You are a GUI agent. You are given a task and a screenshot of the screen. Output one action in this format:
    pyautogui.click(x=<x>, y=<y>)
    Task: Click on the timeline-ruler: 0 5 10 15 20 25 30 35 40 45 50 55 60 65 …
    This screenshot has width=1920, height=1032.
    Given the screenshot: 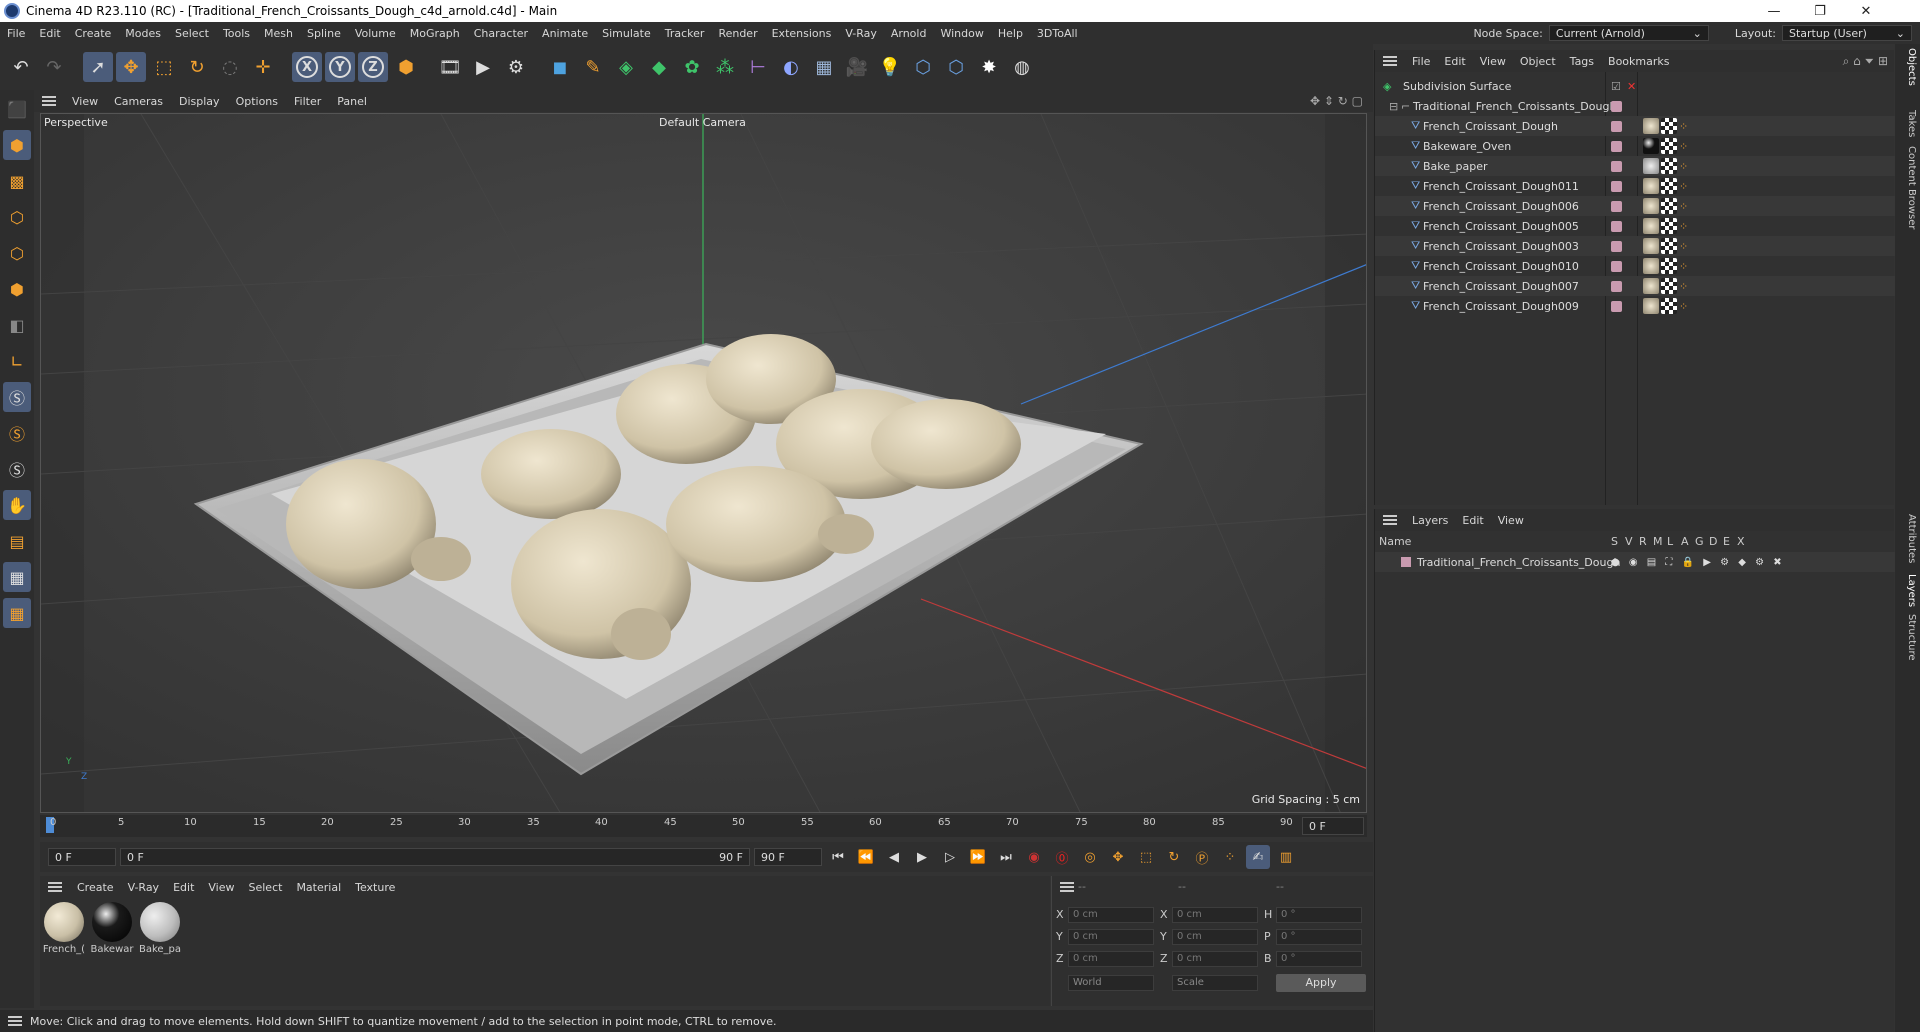 What is the action you would take?
    pyautogui.click(x=703, y=826)
    